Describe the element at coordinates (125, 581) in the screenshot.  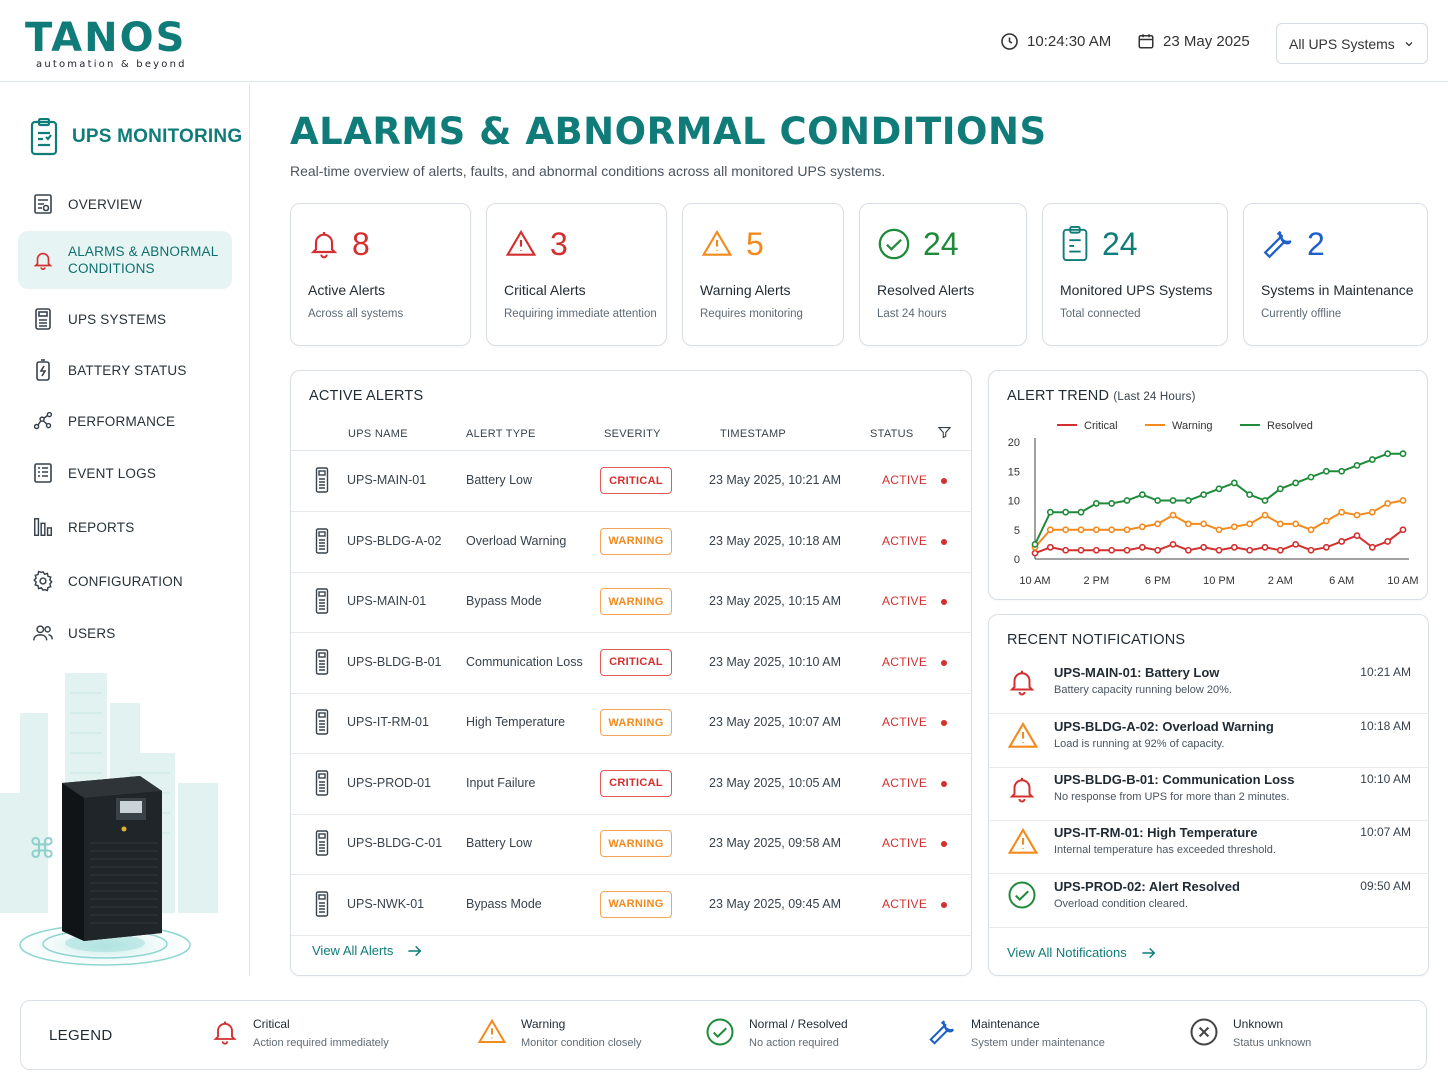
I see `nav-configuration: CONFIGURATION` at that location.